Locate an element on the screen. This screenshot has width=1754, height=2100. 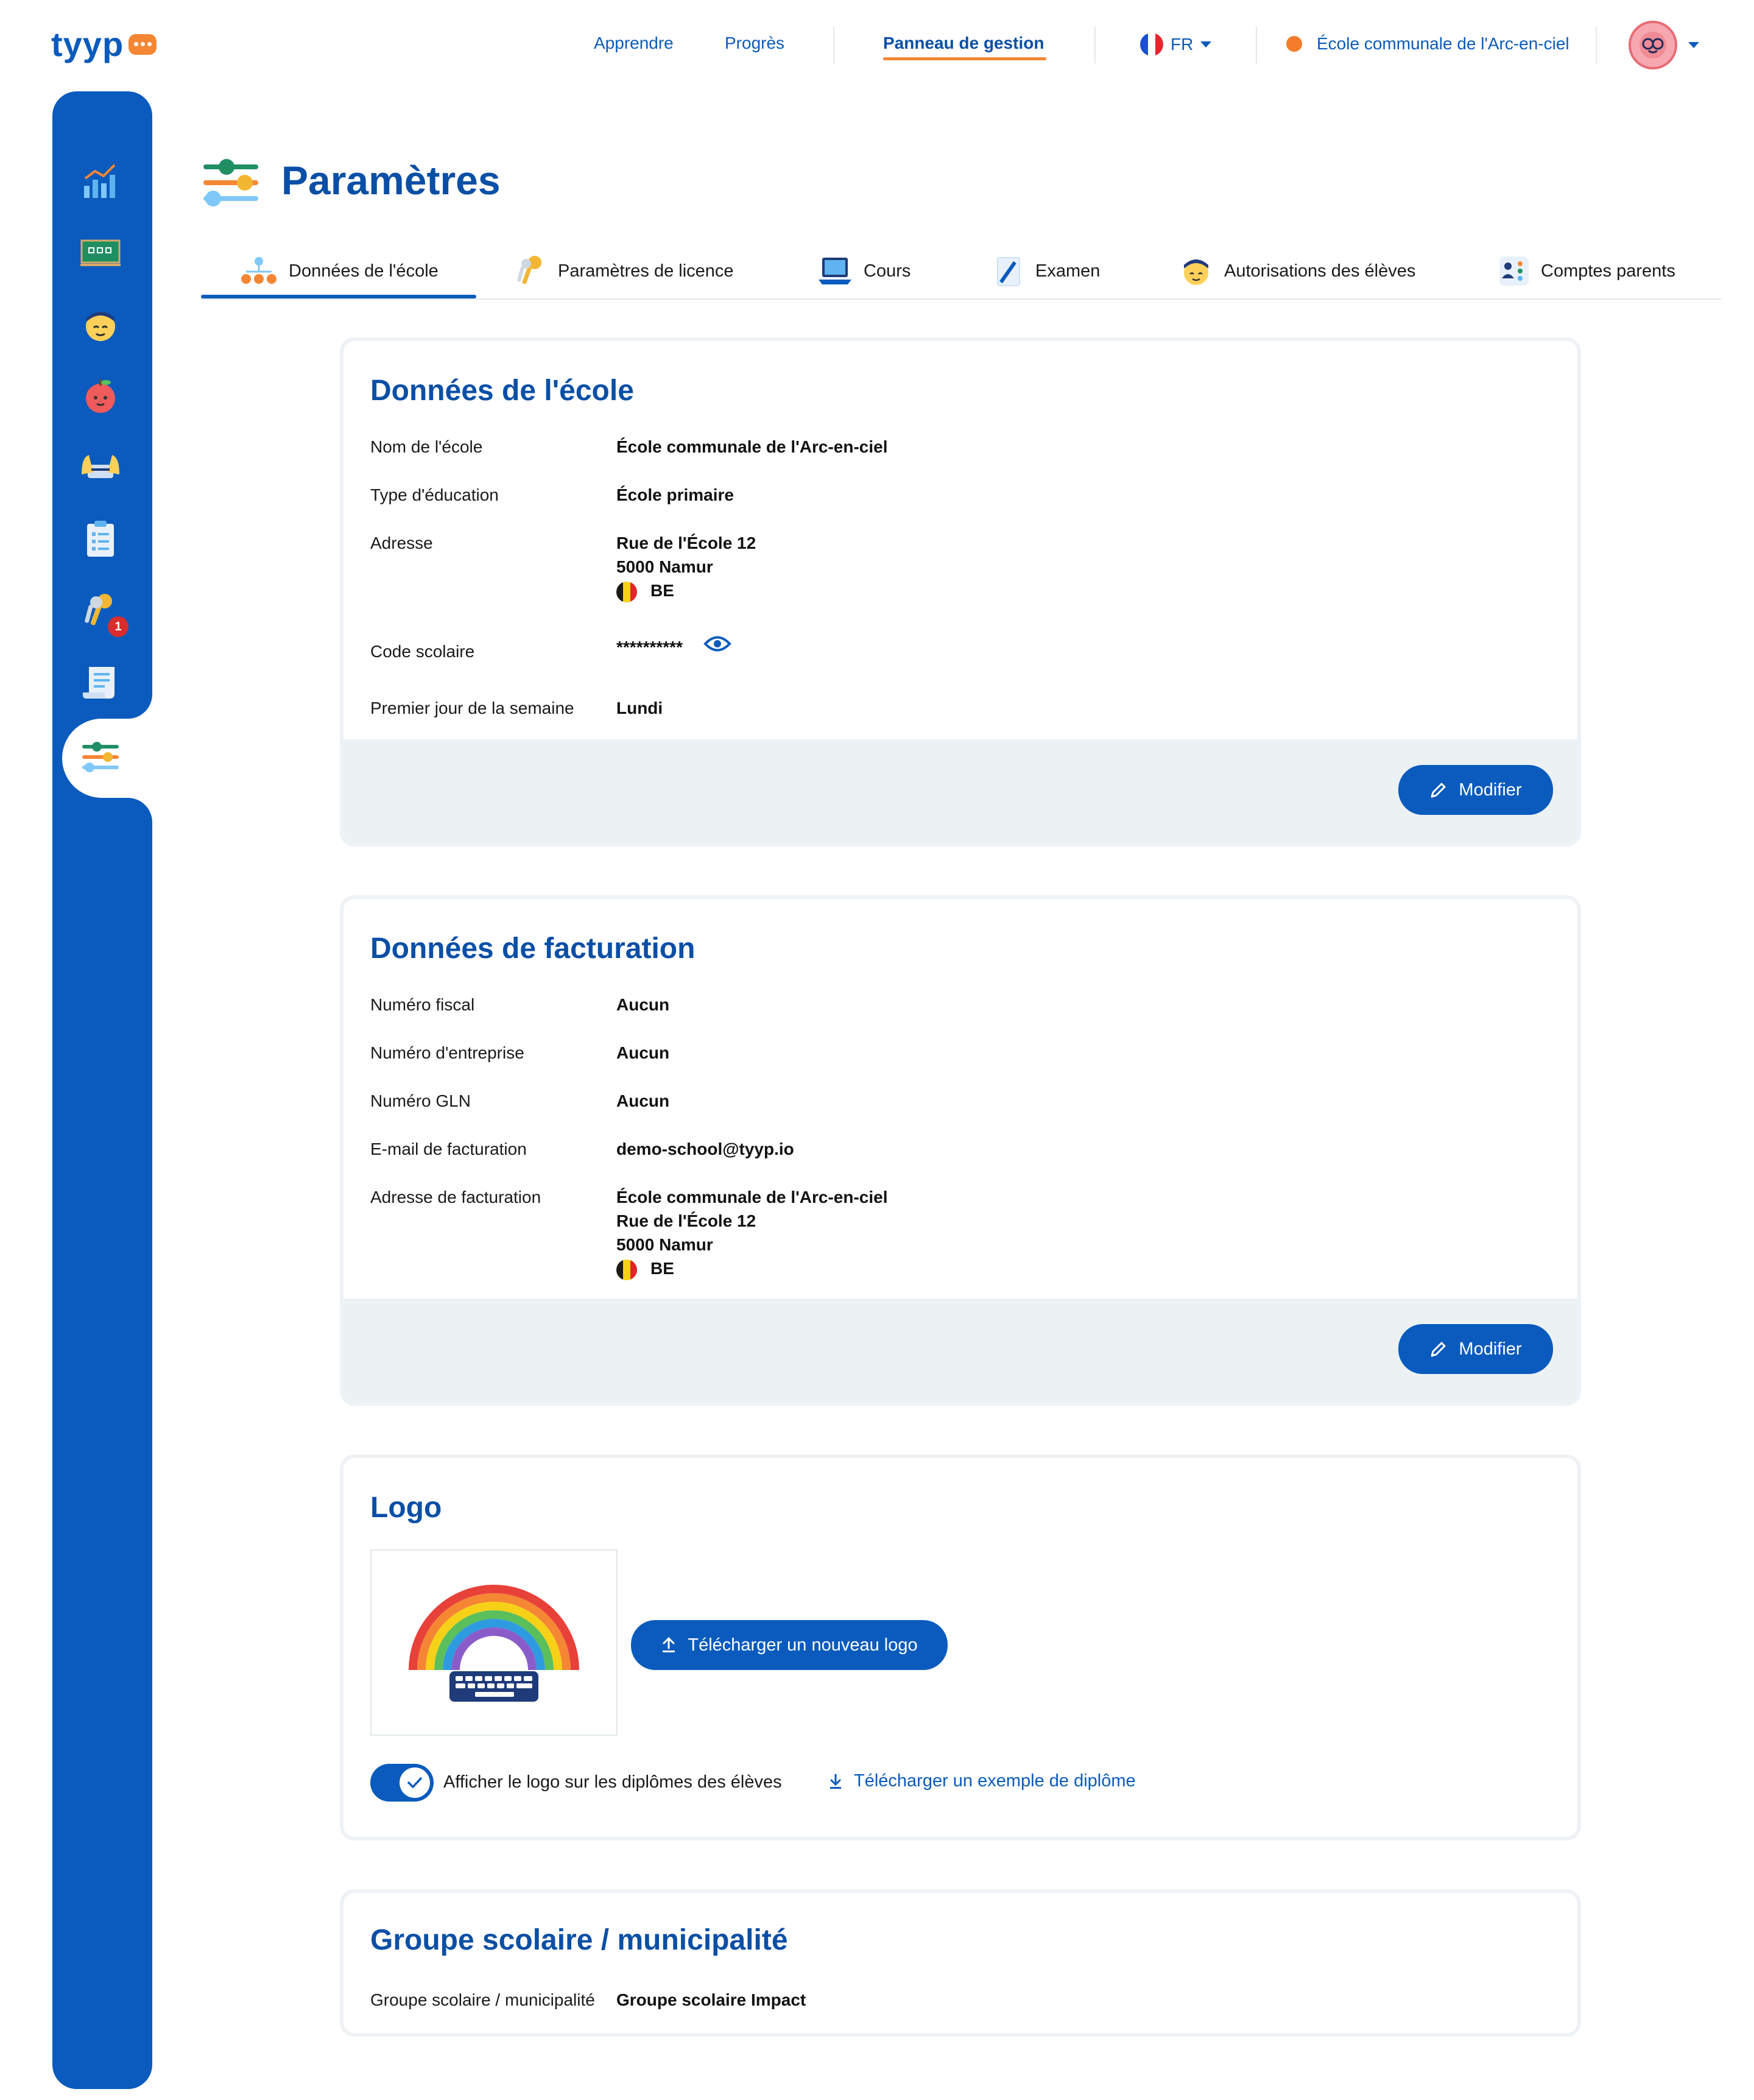
card-title: Groupe scolaire / municipalité is located at coordinates (579, 1940).